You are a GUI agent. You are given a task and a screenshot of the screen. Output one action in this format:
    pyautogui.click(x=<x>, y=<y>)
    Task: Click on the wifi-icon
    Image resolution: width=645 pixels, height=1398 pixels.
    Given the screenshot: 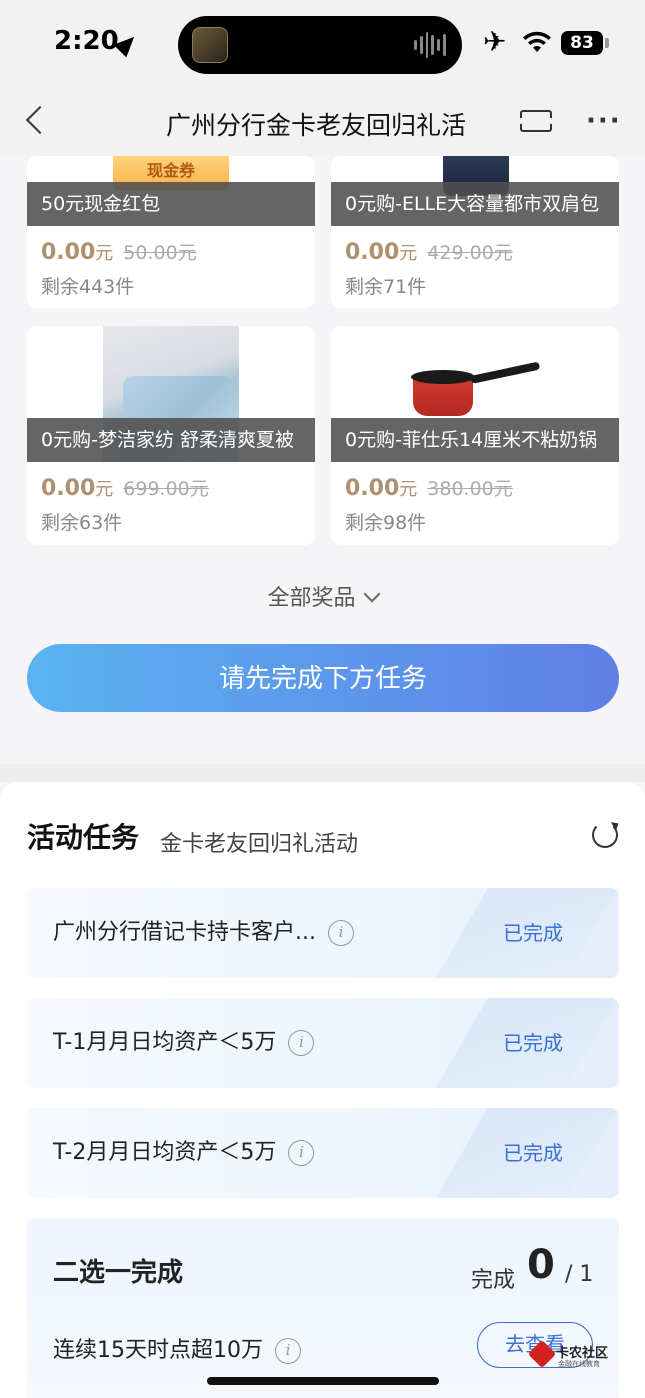 What is the action you would take?
    pyautogui.click(x=537, y=41)
    